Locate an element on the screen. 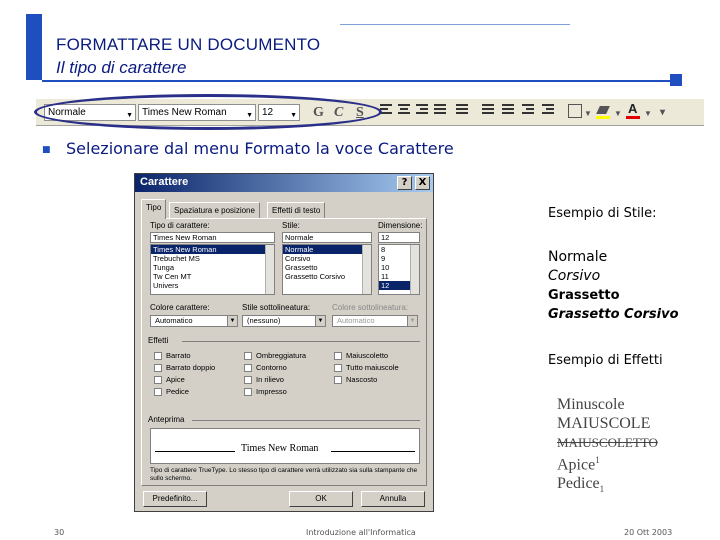 This screenshot has width=720, height=540. example-lowercase: Minuscole is located at coordinates (591, 404).